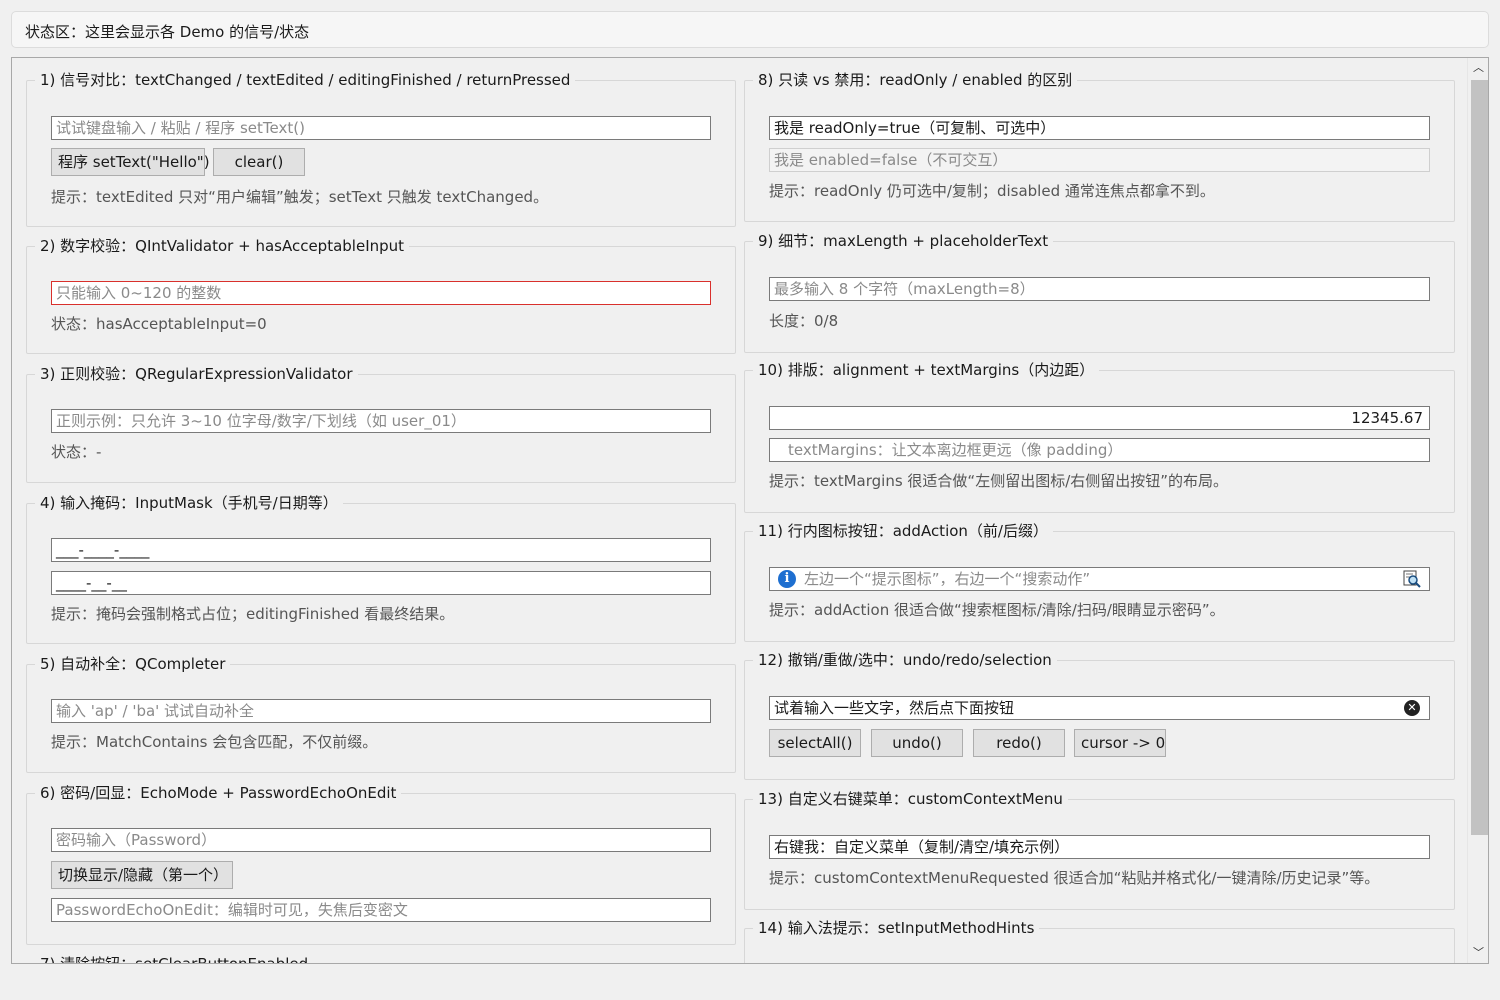 The width and height of the screenshot is (1500, 1000). What do you see at coordinates (76, 452) in the screenshot?
I see `regex-status: 状态：-` at bounding box center [76, 452].